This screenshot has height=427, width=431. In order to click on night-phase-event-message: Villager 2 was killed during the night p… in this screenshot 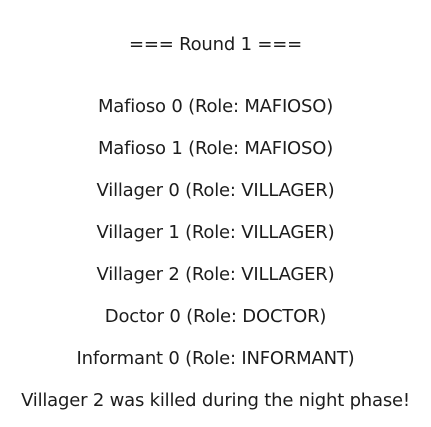, I will do `click(215, 400)`.